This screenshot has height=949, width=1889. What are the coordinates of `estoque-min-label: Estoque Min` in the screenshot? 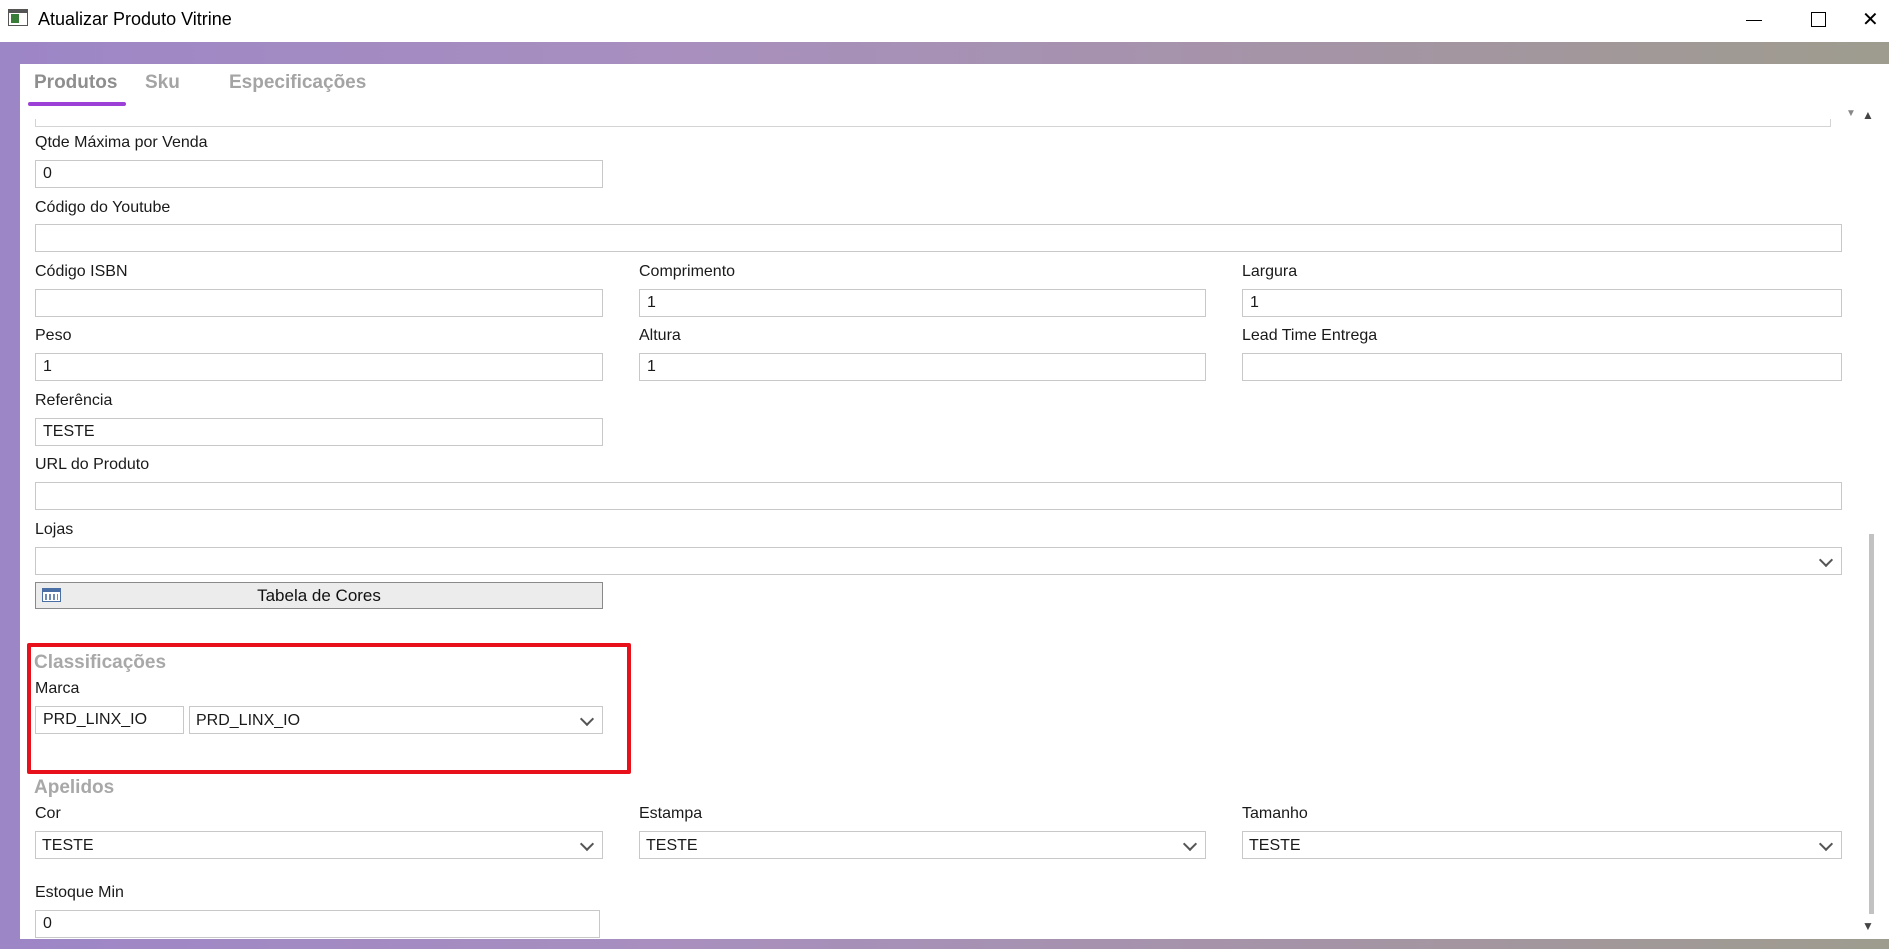 It's located at (79, 892).